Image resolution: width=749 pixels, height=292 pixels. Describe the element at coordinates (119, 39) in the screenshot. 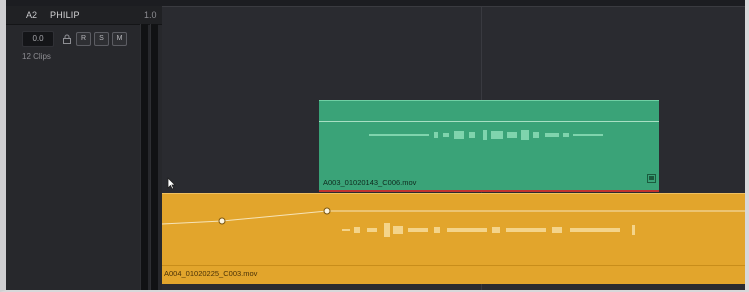

I see `mute-button: M` at that location.